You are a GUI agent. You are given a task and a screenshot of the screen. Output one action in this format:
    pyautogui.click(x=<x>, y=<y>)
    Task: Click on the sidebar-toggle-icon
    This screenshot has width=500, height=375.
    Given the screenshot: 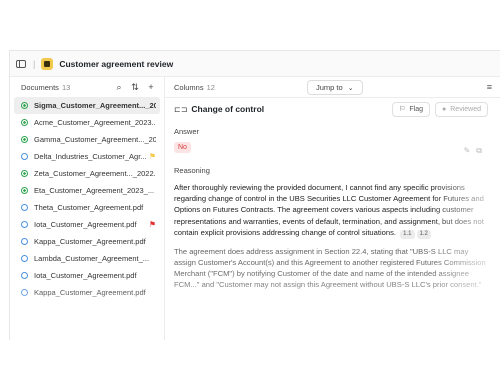 What is the action you would take?
    pyautogui.click(x=21, y=63)
    